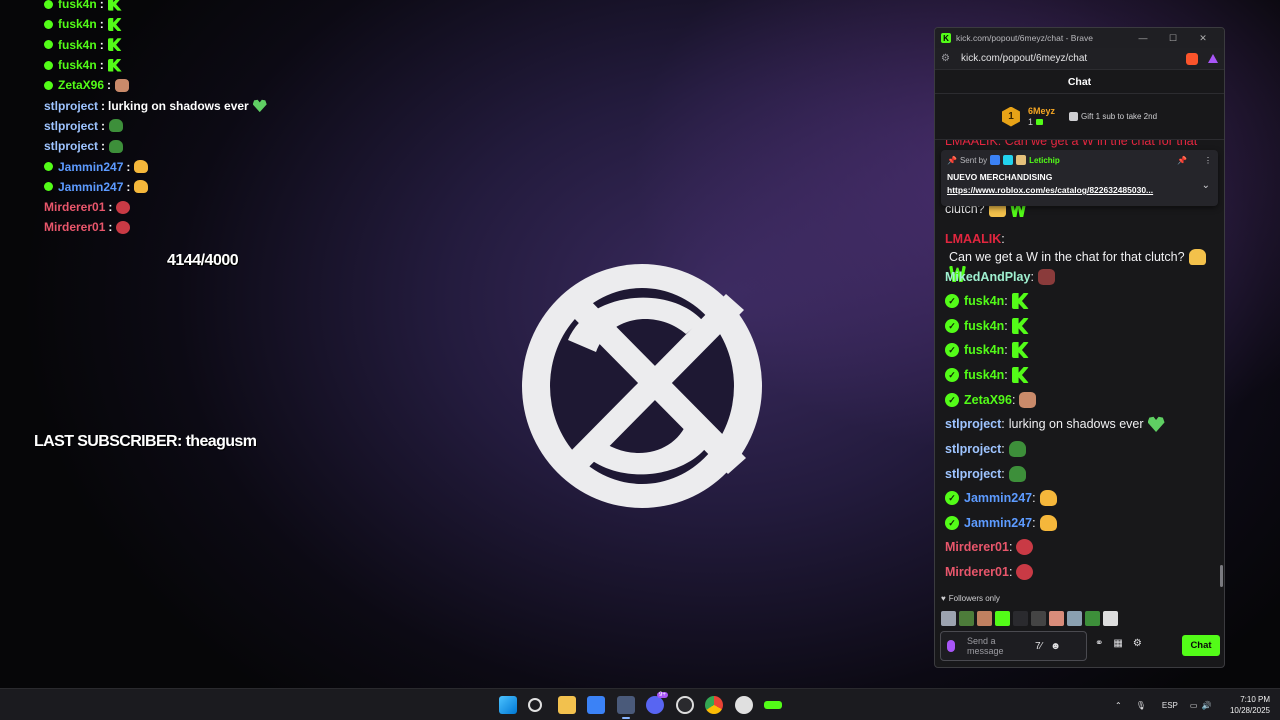 The width and height of the screenshot is (1280, 720). What do you see at coordinates (1137, 643) in the screenshot?
I see `settings-gear-icon: ⚙` at bounding box center [1137, 643].